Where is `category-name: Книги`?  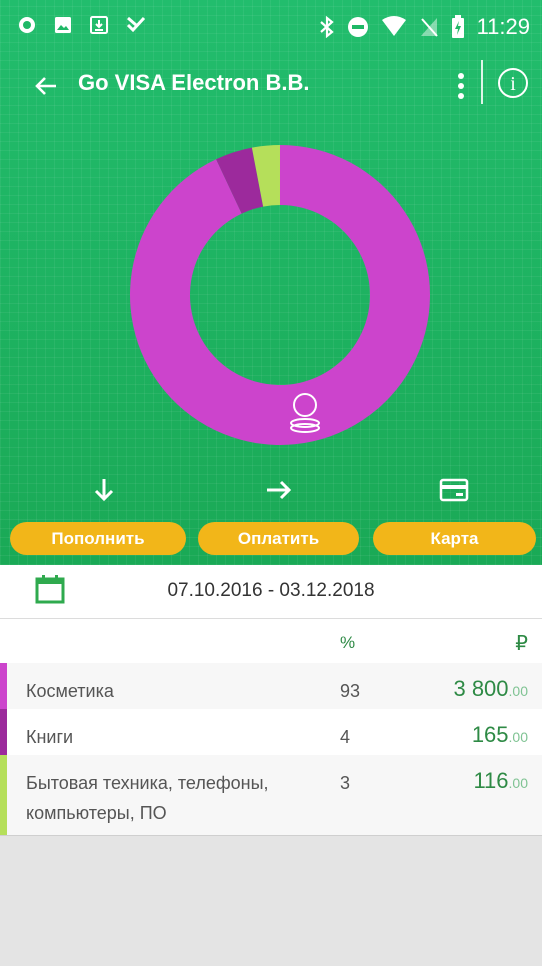 category-name: Книги is located at coordinates (50, 737).